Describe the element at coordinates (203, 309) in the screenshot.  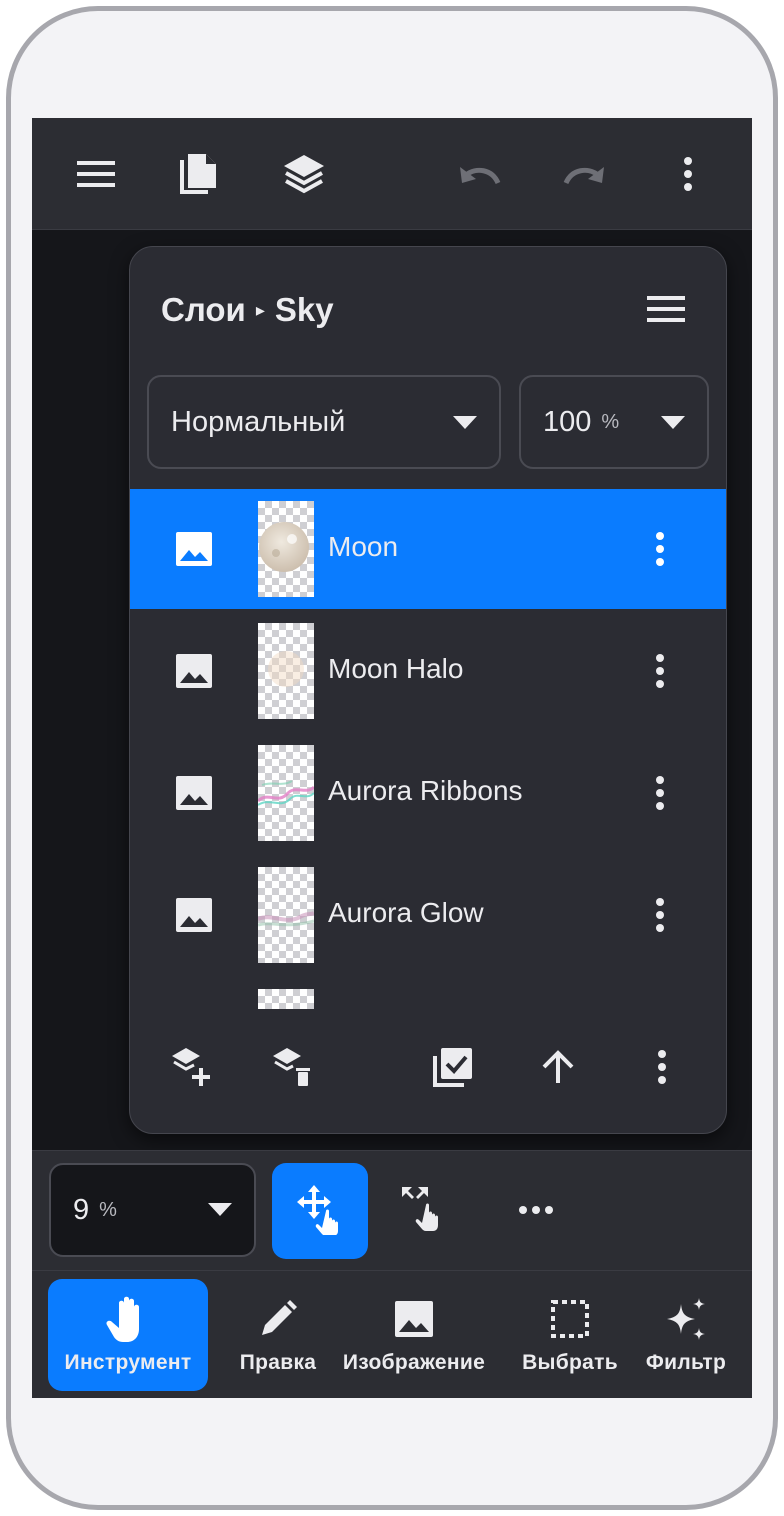
I see `panel-title-label: Слои` at that location.